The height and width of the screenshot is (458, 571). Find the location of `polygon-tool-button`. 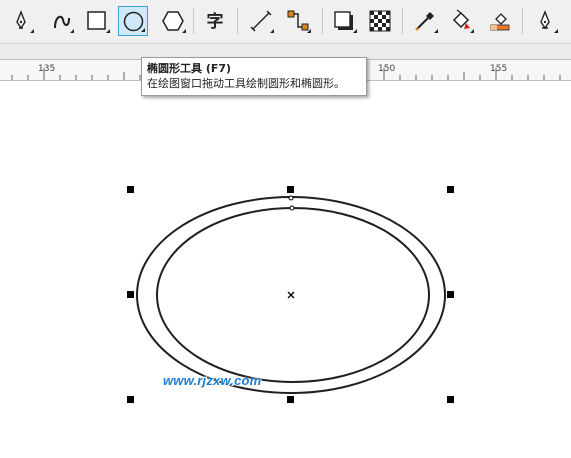

polygon-tool-button is located at coordinates (173, 21).